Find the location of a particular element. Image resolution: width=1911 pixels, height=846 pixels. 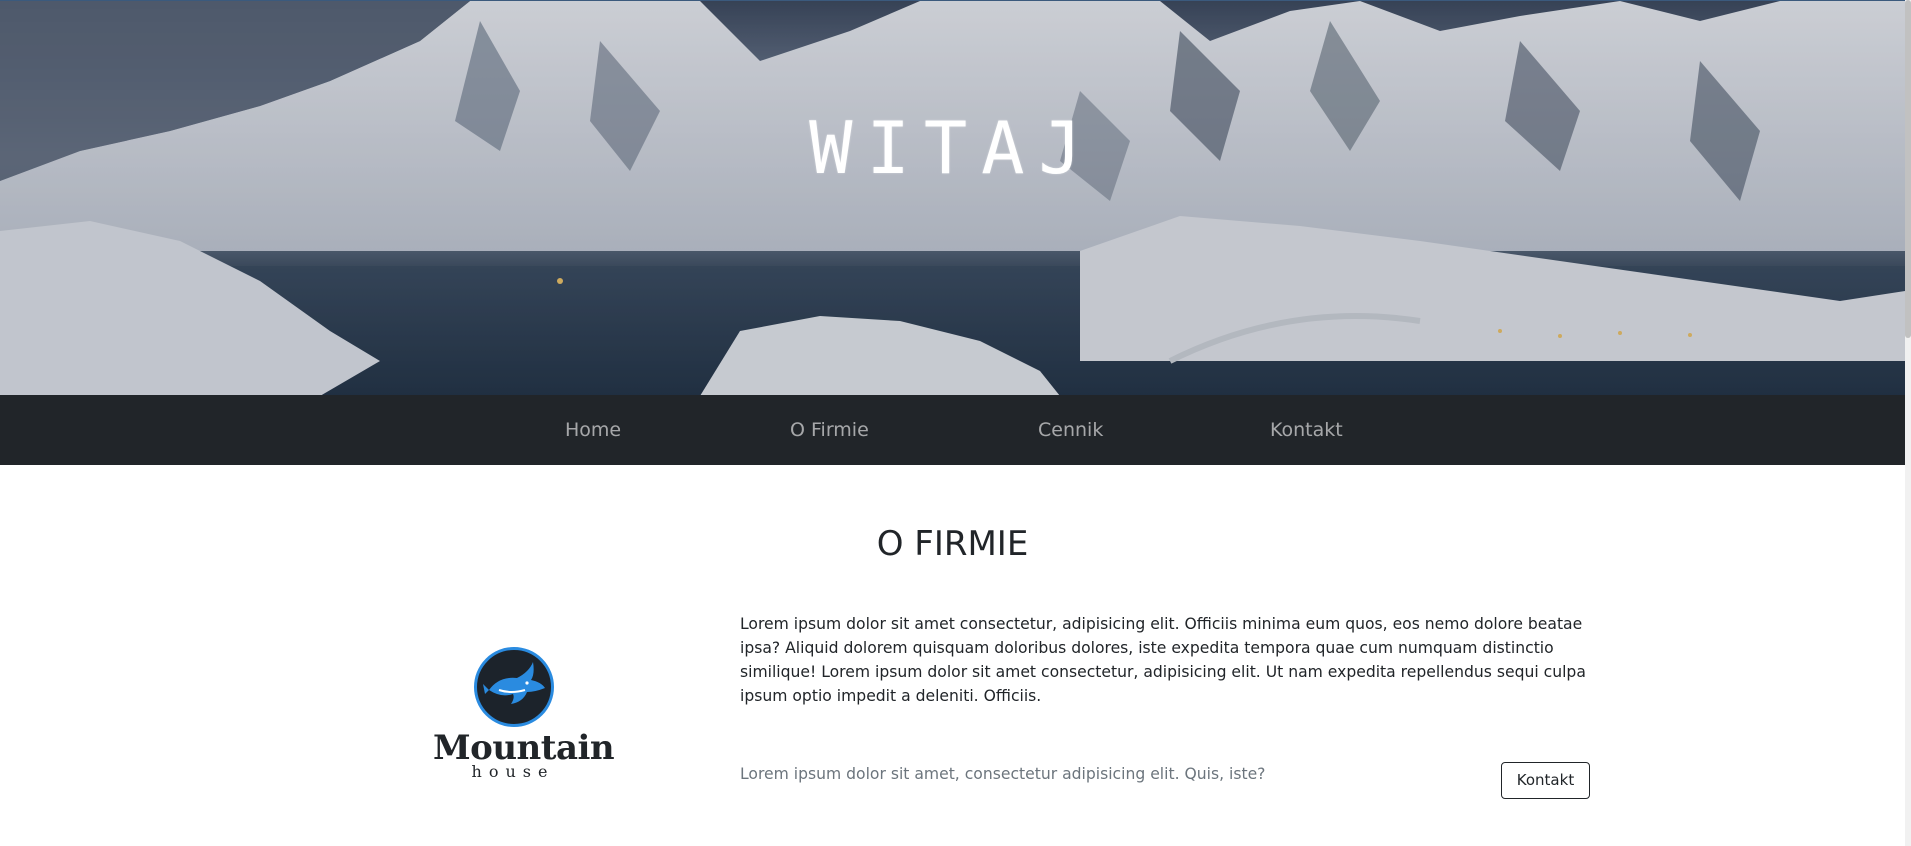

logo-badge is located at coordinates (514, 687).